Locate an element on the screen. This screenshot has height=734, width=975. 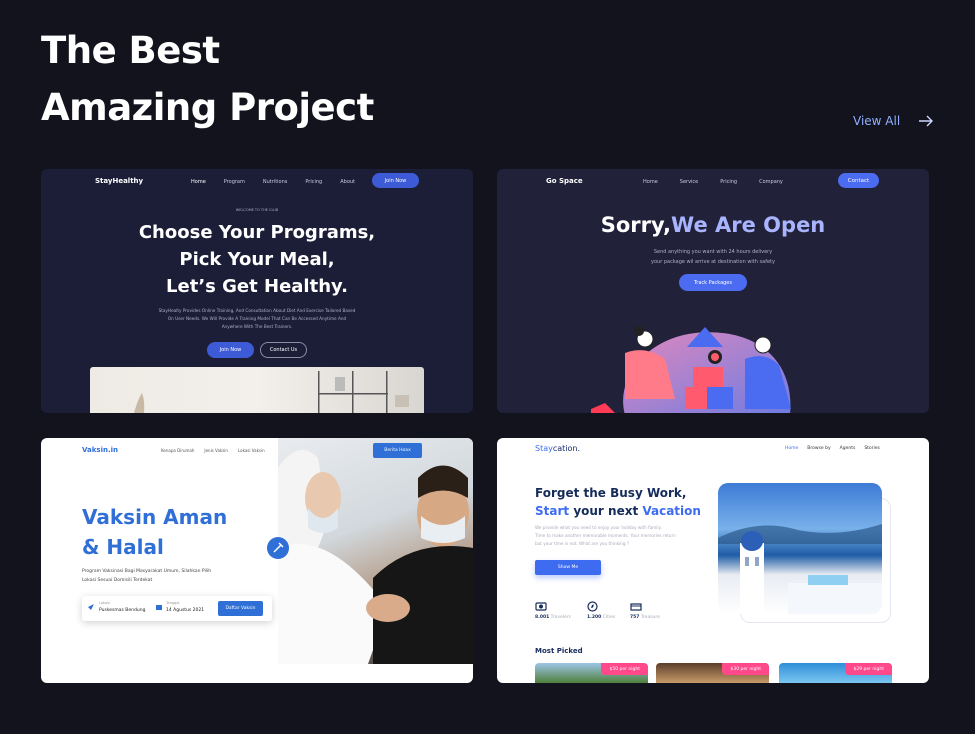
nav-item: Jenis Vaksin is located at coordinates (216, 450).